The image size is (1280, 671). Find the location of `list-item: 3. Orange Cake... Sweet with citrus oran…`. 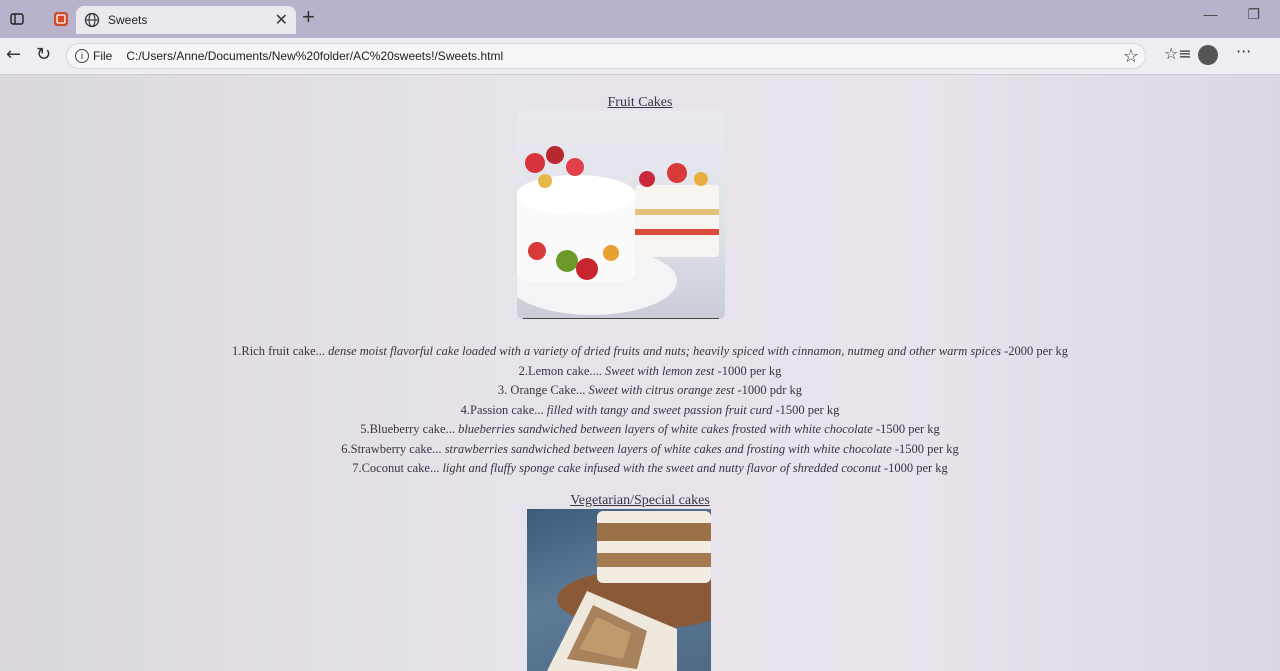

list-item: 3. Orange Cake... Sweet with citrus oran… is located at coordinates (650, 390).